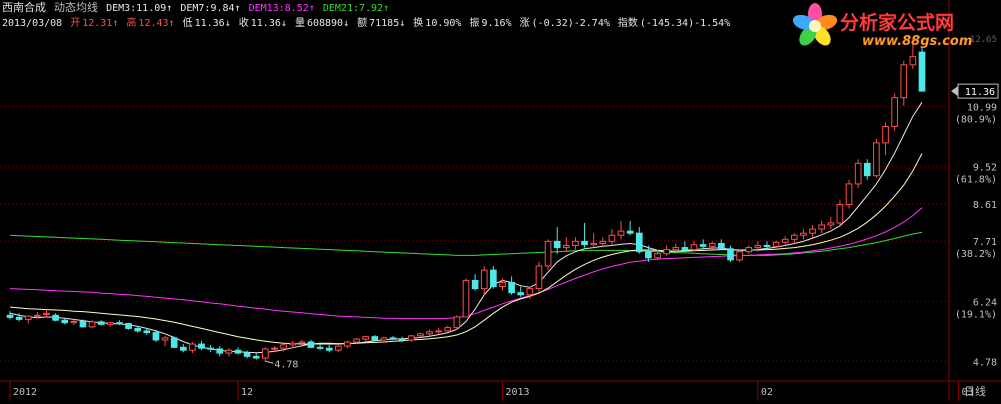  What do you see at coordinates (975, 391) in the screenshot?
I see `period-label: 日线` at bounding box center [975, 391].